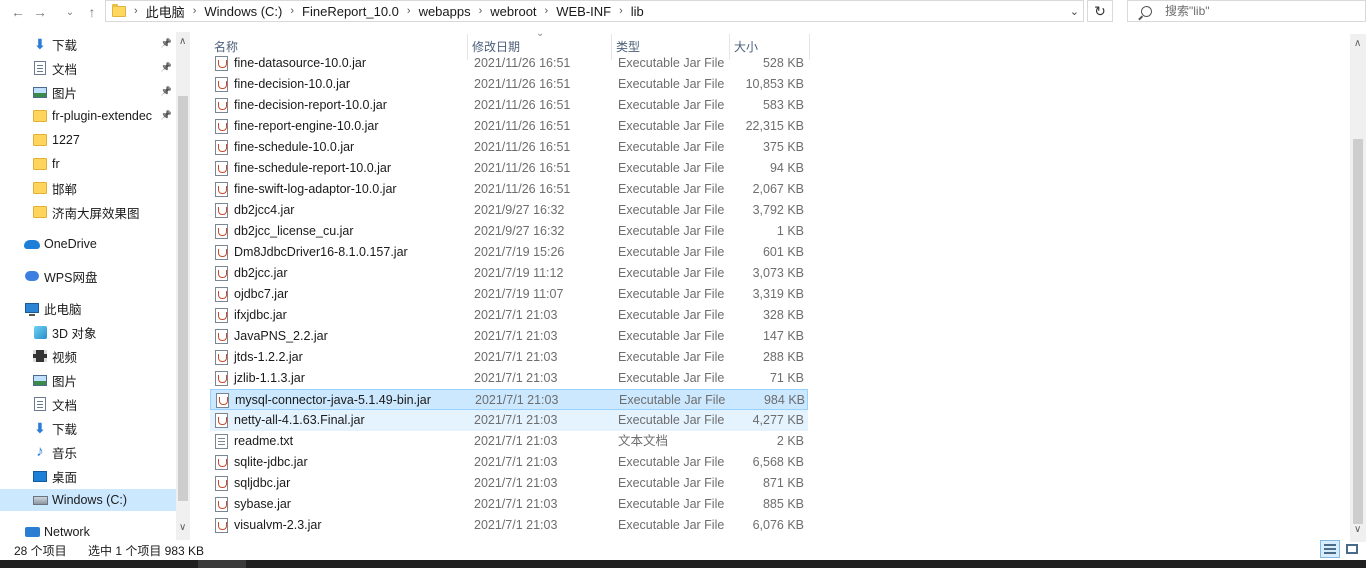 The height and width of the screenshot is (568, 1366). Describe the element at coordinates (516, 441) in the screenshot. I see `file-date: 2021/7/1 21:03` at that location.